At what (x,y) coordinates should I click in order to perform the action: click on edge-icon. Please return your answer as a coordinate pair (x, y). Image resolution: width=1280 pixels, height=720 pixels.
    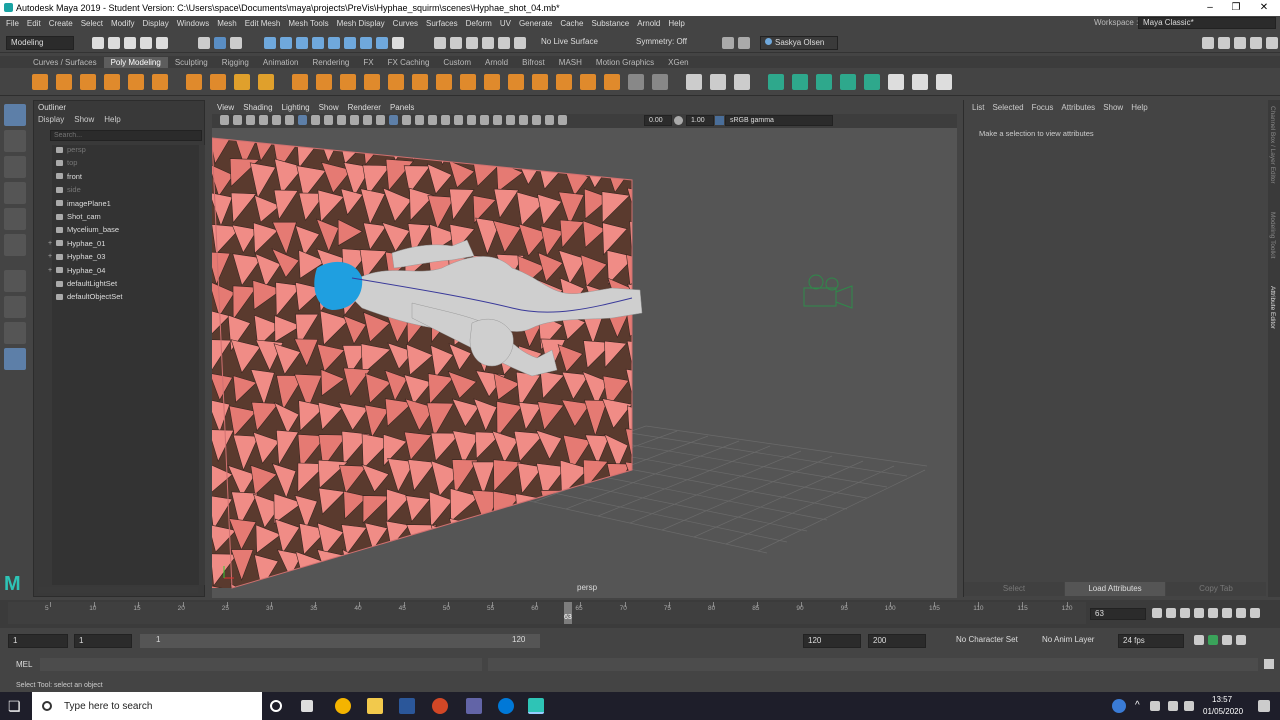
    Looking at the image, I should click on (506, 706).